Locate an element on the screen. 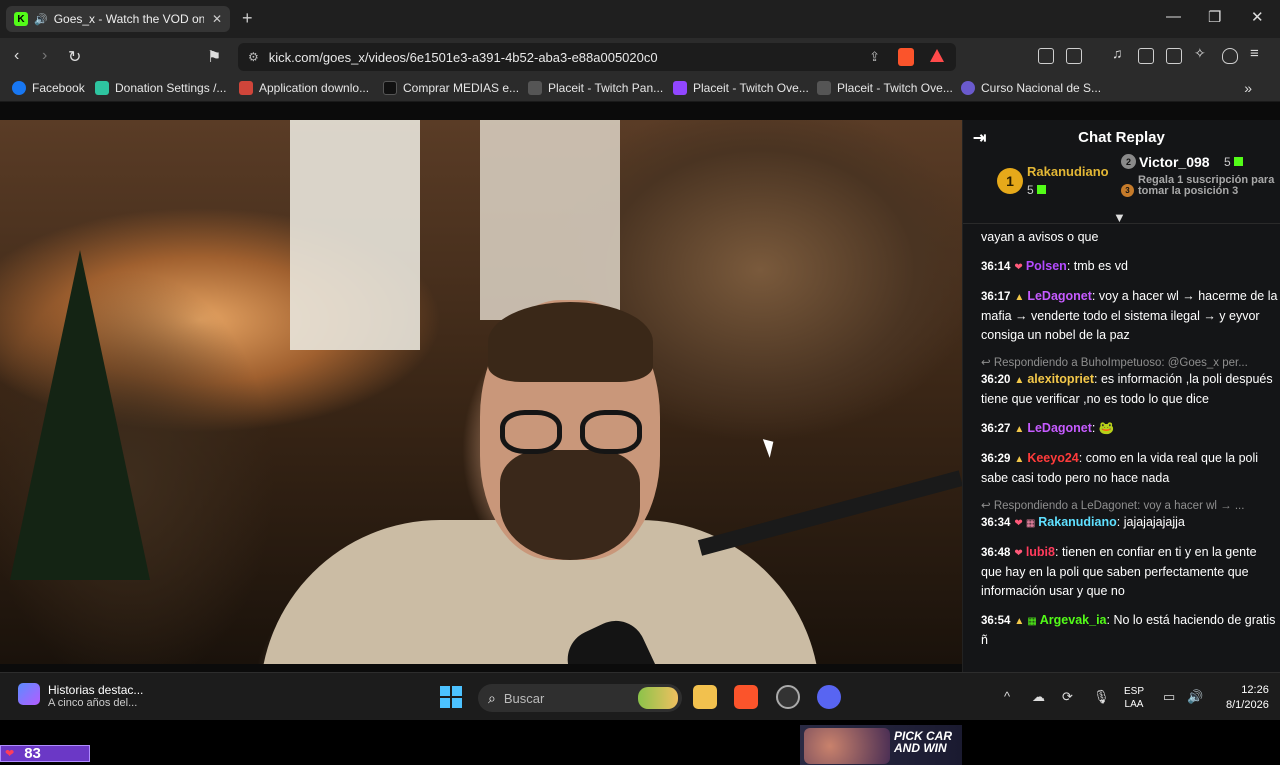 Image resolution: width=1280 pixels, height=765 pixels. new-tab-button: + is located at coordinates (247, 18).